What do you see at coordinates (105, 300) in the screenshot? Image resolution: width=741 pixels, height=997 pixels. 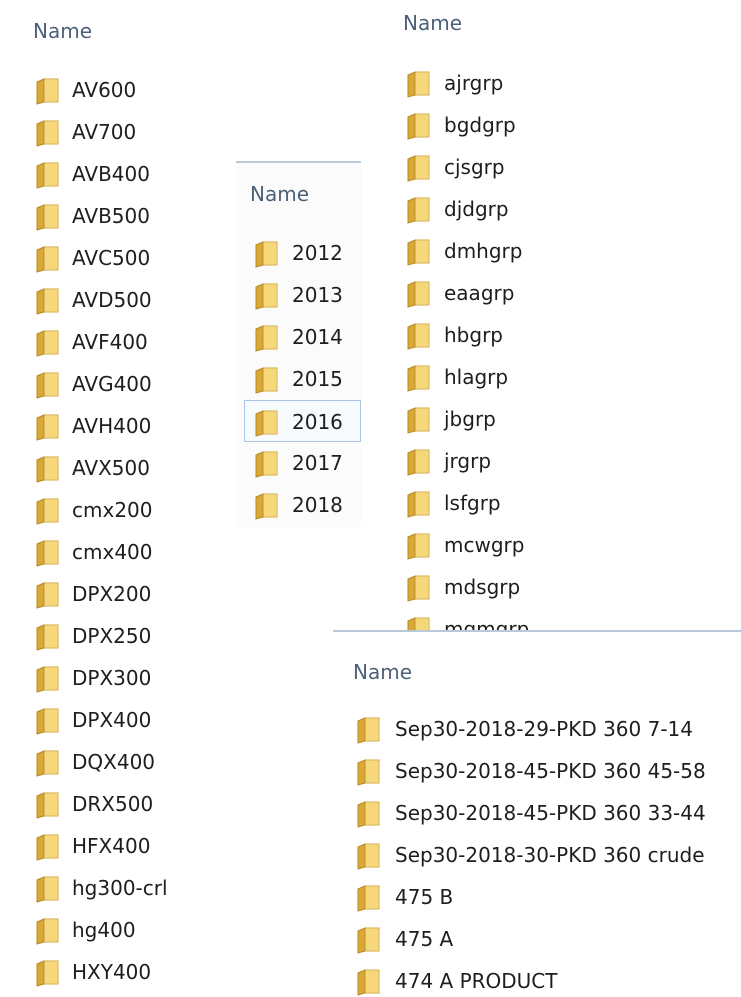 I see `folder-item: AVD500` at bounding box center [105, 300].